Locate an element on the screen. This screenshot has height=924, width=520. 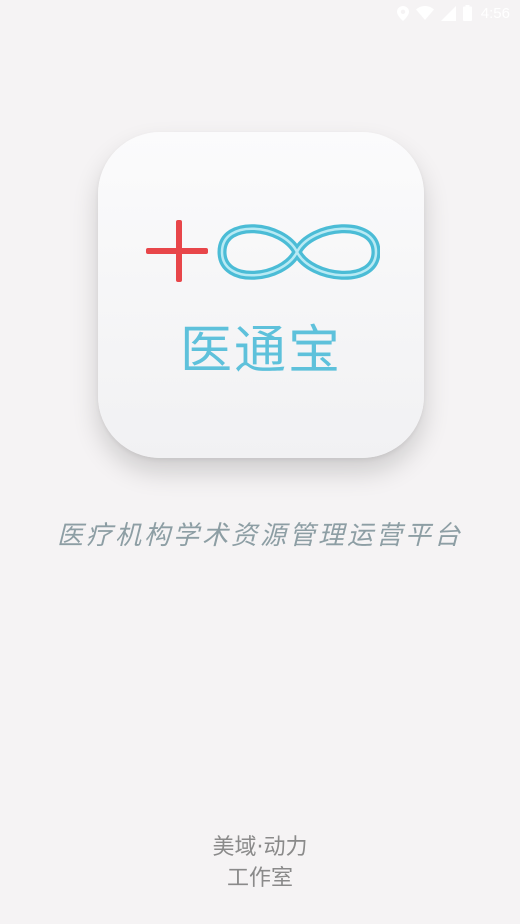
infinity-icon is located at coordinates (298, 252).